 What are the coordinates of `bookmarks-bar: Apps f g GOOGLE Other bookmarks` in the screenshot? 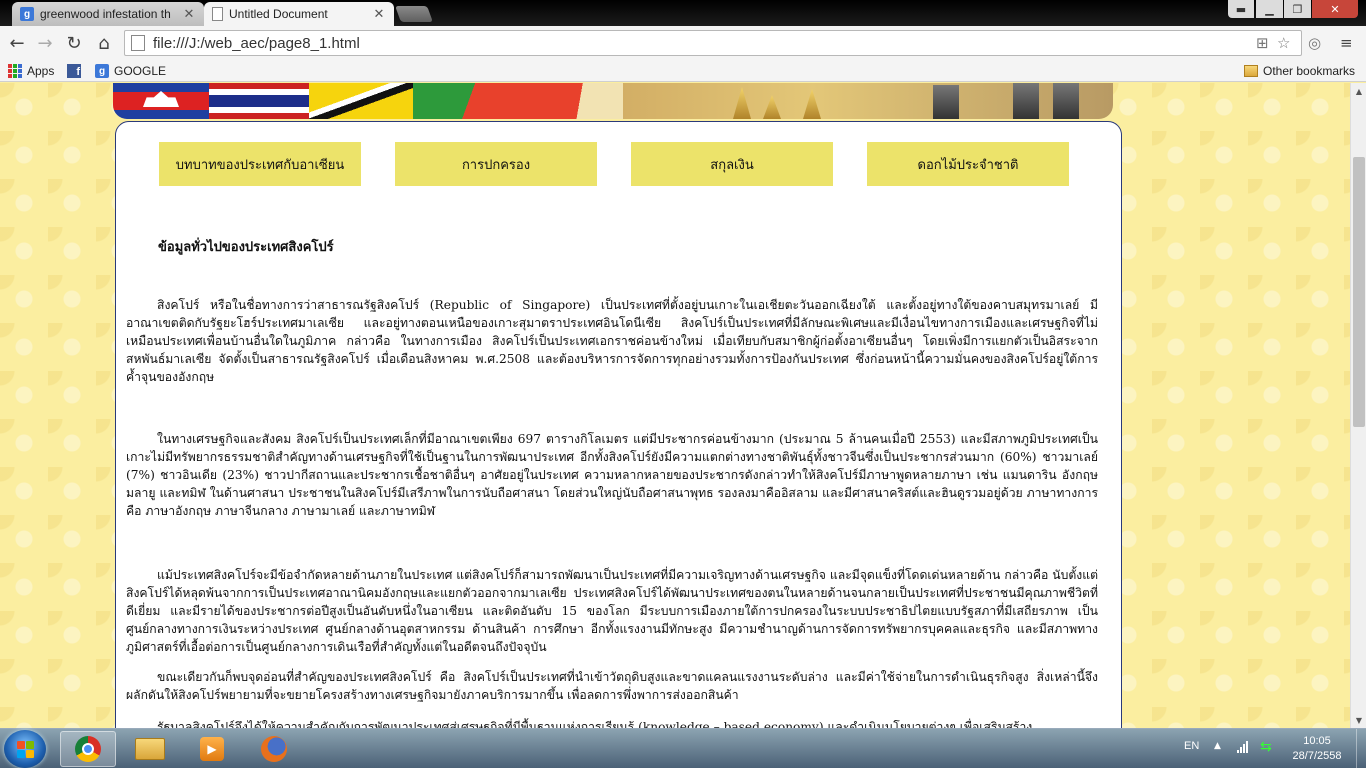 It's located at (683, 71).